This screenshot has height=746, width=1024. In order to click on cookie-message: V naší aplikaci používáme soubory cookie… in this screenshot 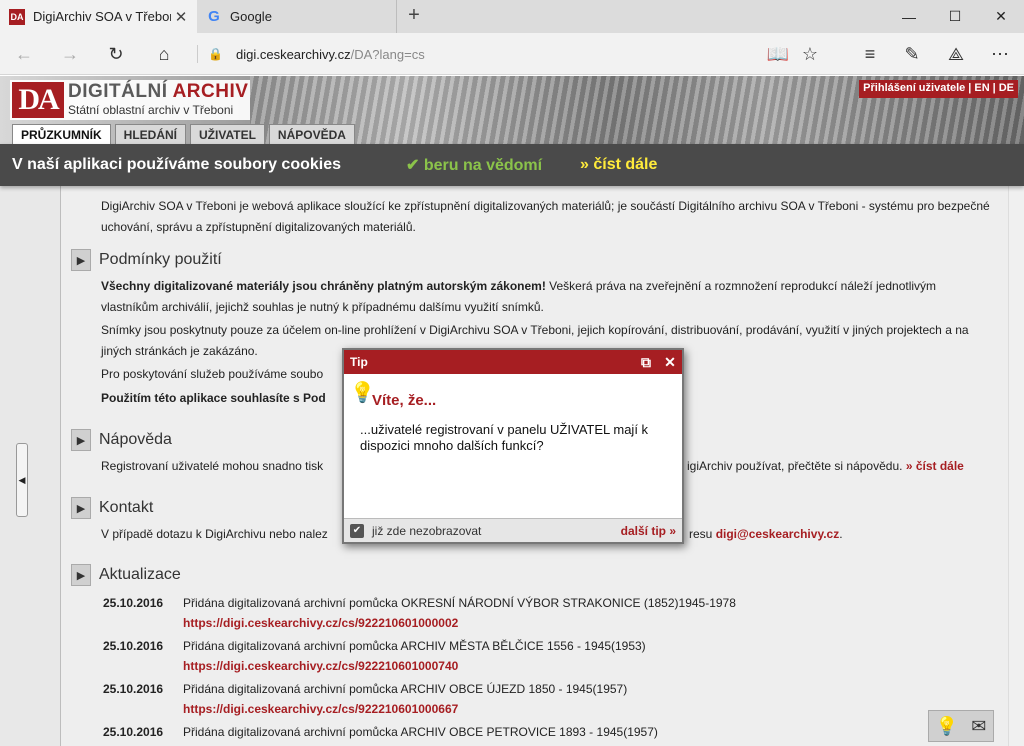, I will do `click(177, 164)`.